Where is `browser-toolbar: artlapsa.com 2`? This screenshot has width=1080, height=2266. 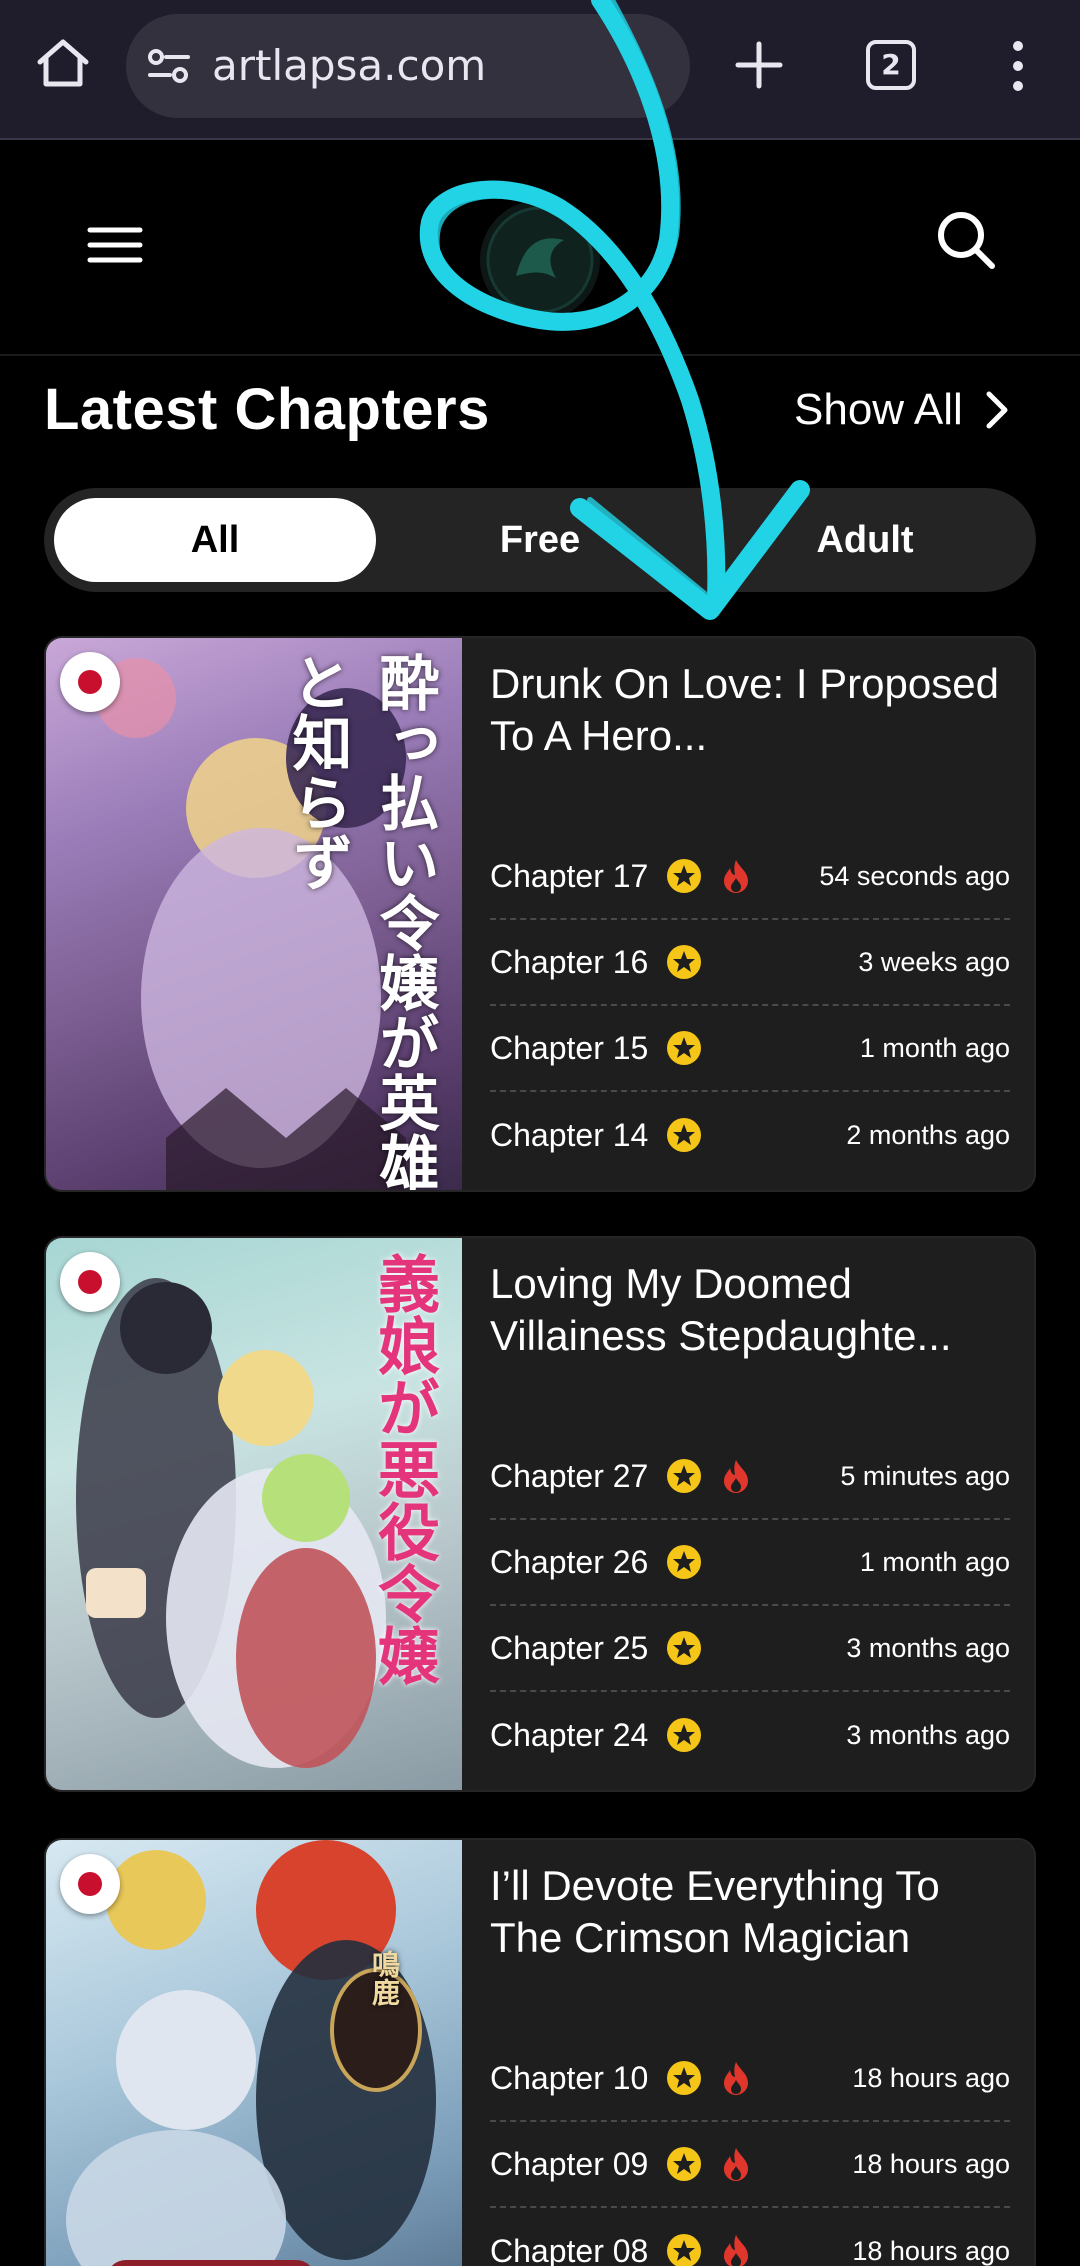
browser-toolbar: artlapsa.com 2 is located at coordinates (540, 70).